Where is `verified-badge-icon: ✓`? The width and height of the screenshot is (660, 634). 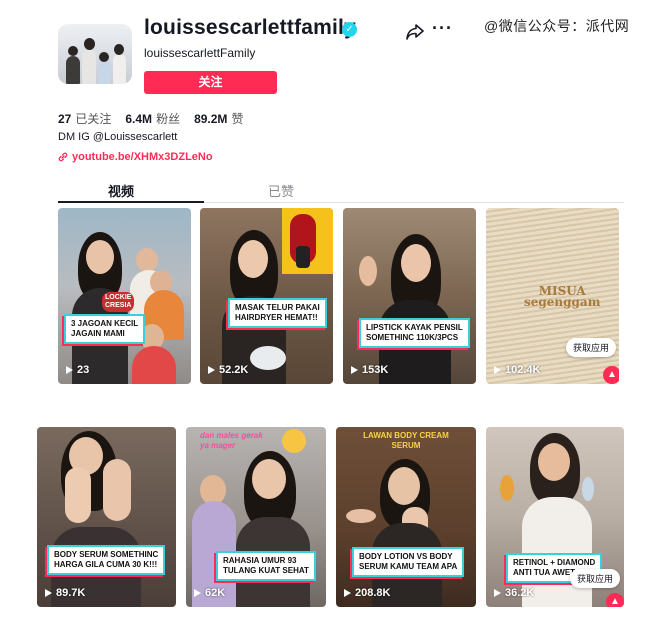 verified-badge-icon: ✓ is located at coordinates (349, 29).